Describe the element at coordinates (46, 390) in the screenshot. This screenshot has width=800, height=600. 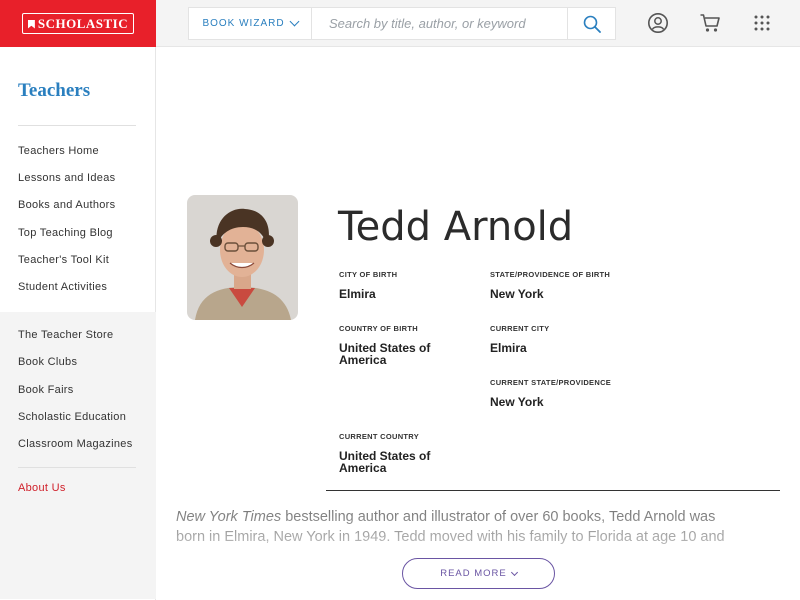
I see `sidebar-item-book-fairs: Book Fairs` at that location.